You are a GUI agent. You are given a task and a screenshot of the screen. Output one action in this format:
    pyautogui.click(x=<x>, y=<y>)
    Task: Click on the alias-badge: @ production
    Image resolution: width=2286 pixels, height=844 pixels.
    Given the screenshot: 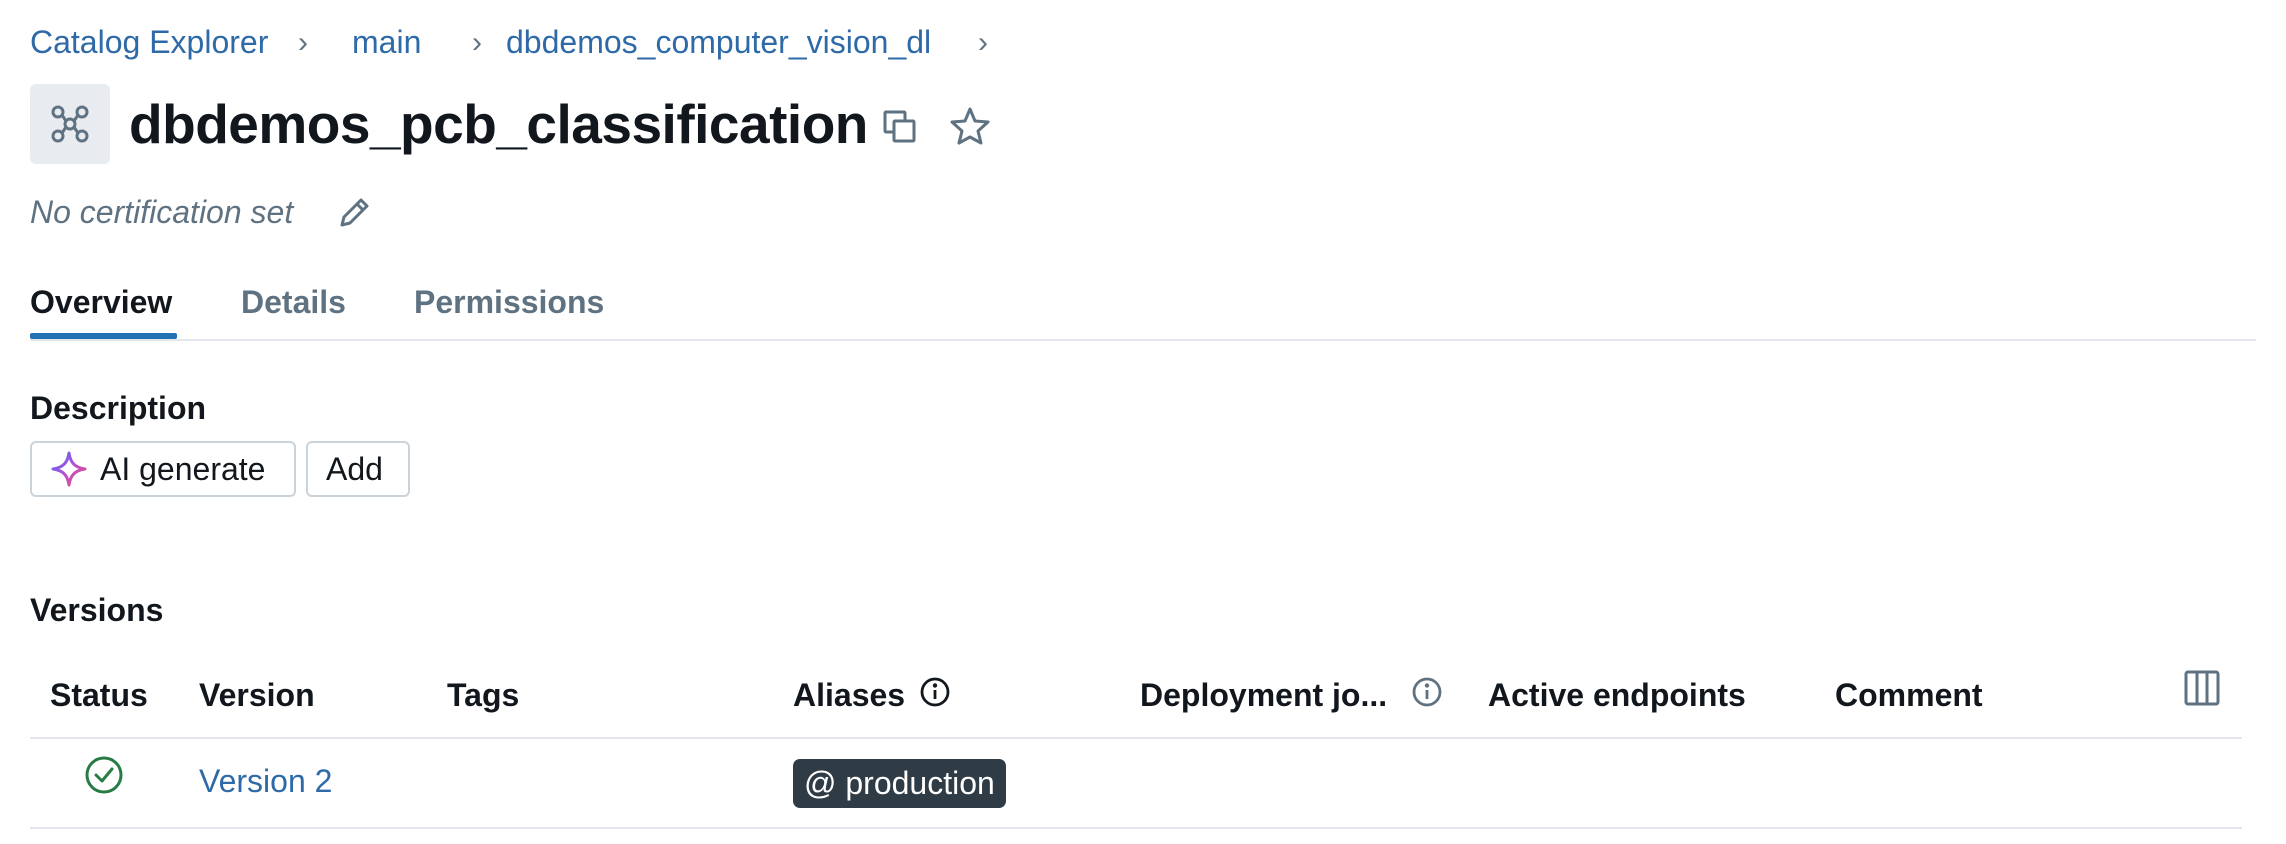 What is the action you would take?
    pyautogui.click(x=899, y=783)
    